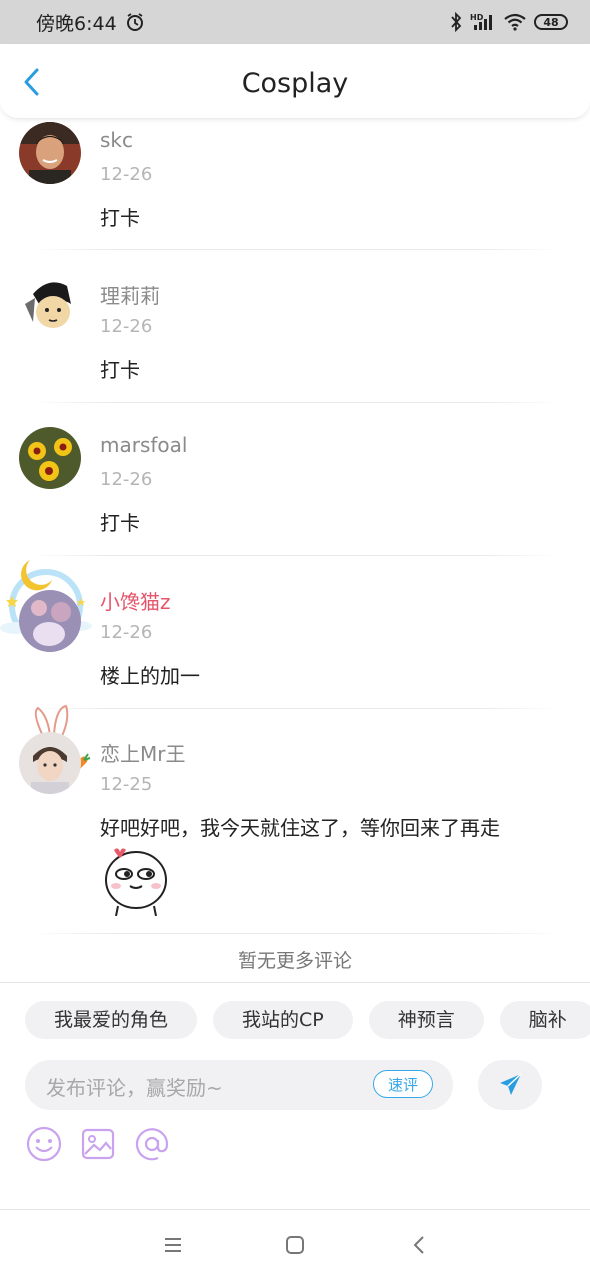 The height and width of the screenshot is (1280, 590). What do you see at coordinates (295, 489) in the screenshot?
I see `comment-item: marsfoal 12-26 打卡` at bounding box center [295, 489].